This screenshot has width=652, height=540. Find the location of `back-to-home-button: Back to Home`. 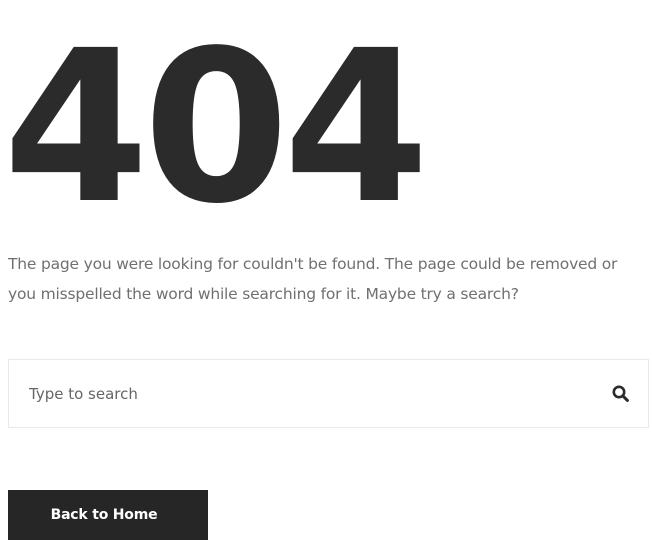

back-to-home-button: Back to Home is located at coordinates (108, 515).